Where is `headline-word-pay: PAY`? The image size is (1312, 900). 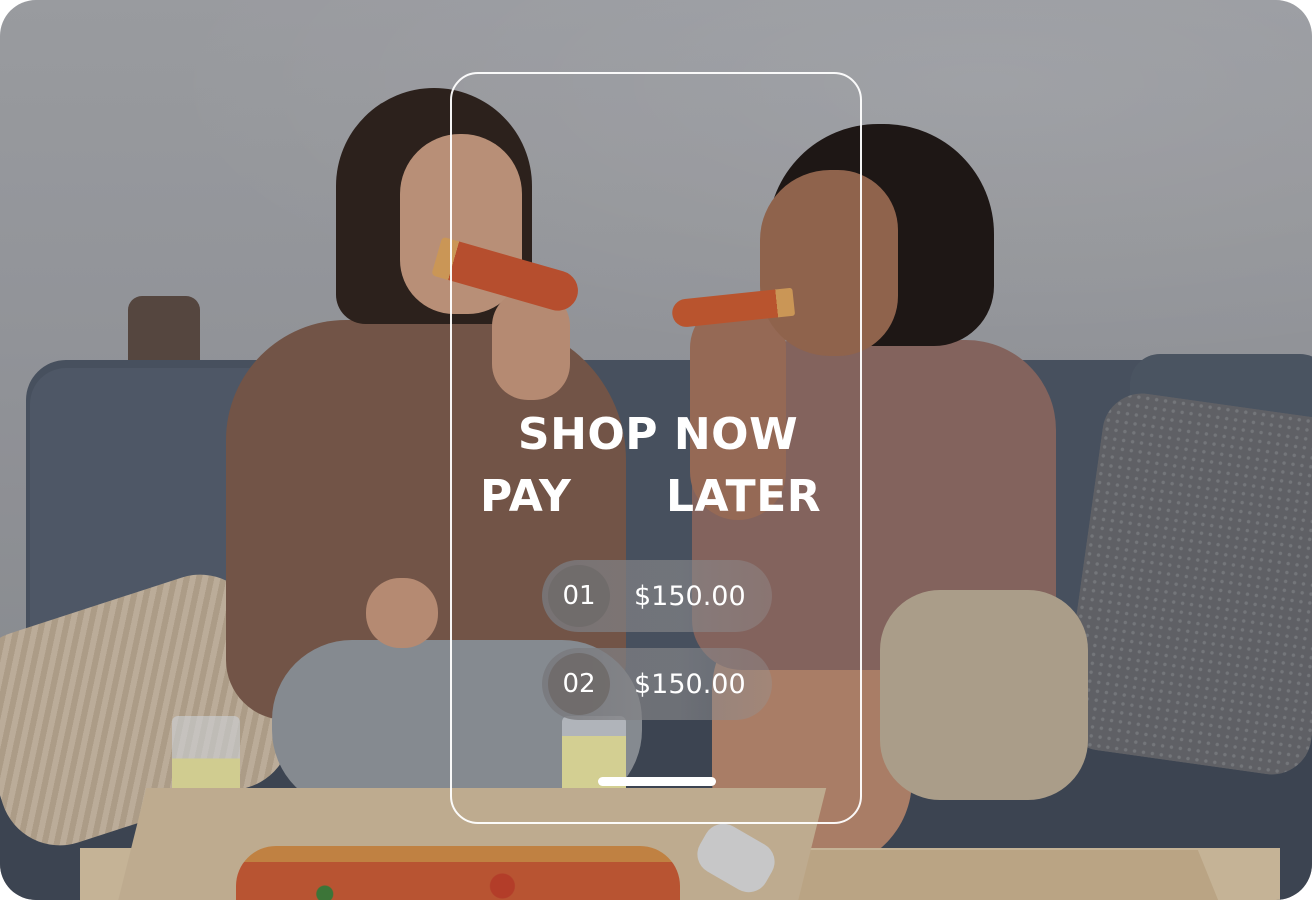
headline-word-pay: PAY is located at coordinates (526, 496).